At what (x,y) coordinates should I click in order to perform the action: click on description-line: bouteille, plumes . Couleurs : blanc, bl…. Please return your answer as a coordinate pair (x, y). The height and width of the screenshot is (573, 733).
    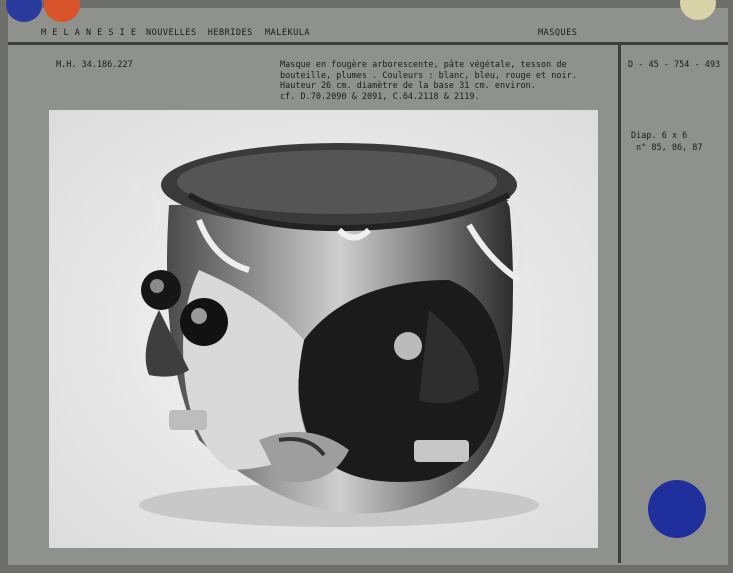
    Looking at the image, I should click on (428, 75).